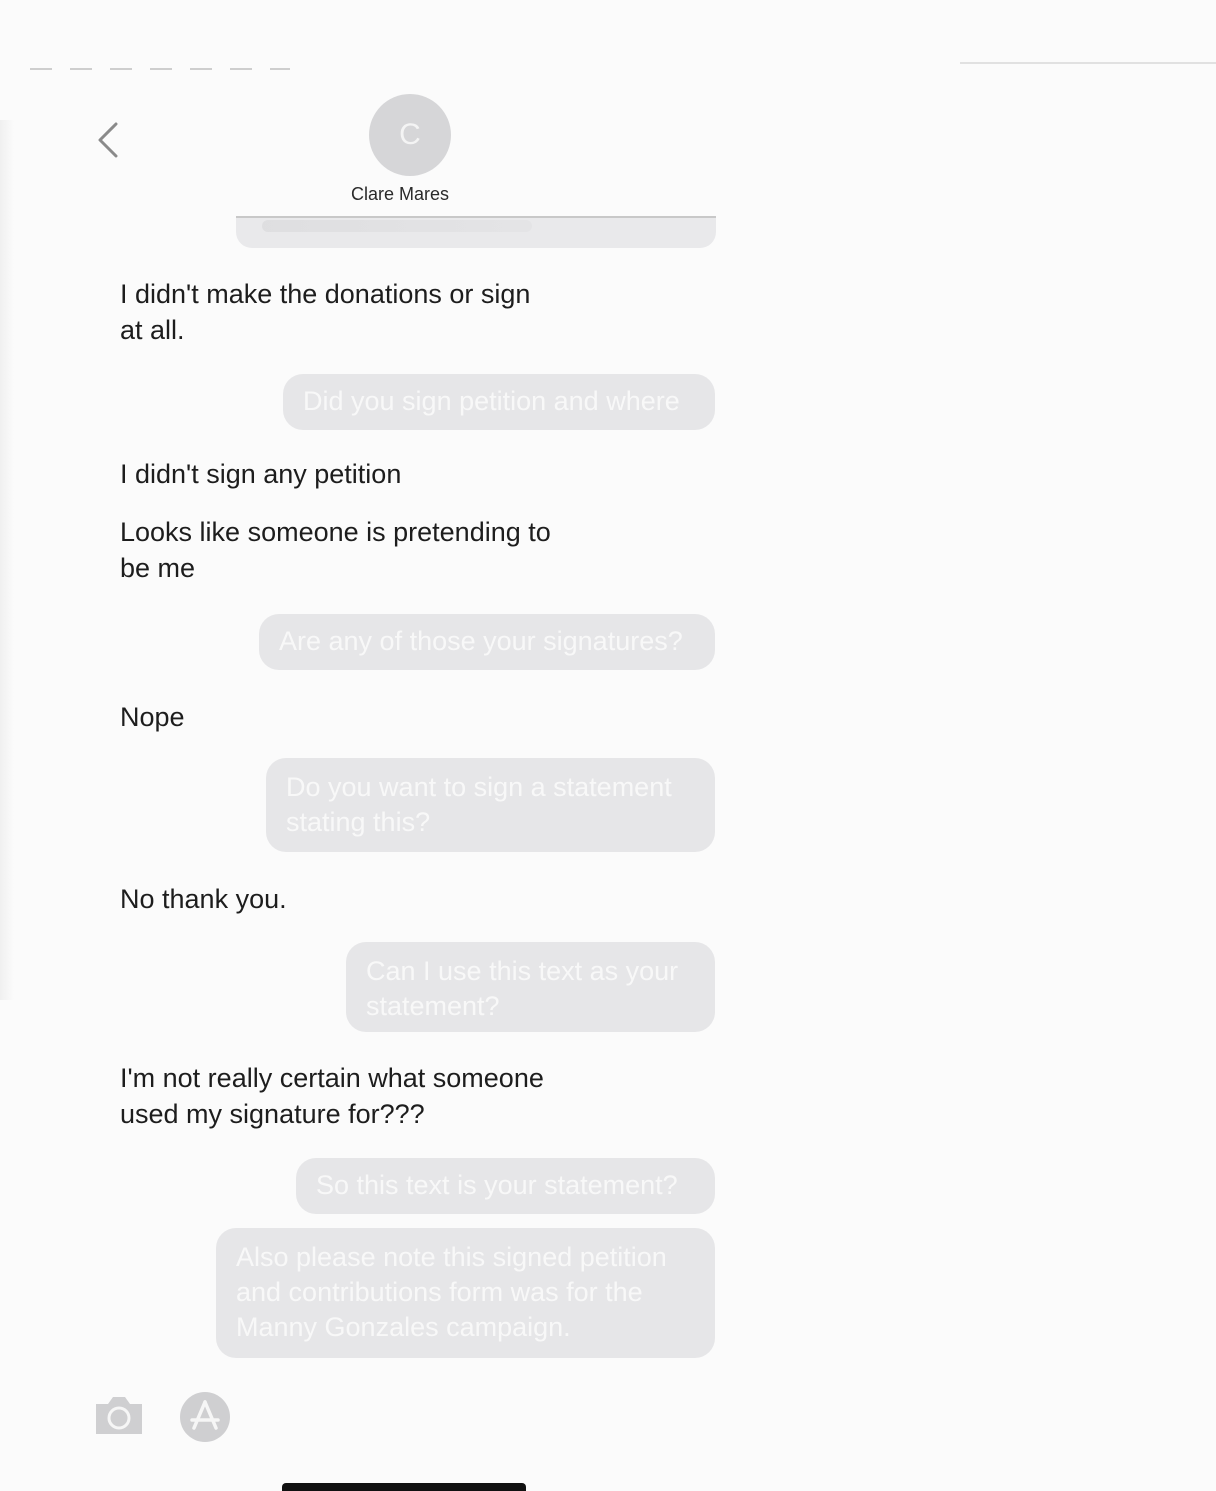 The height and width of the screenshot is (1491, 1216). I want to click on sent-message-bubble: So this text is your statement?, so click(505, 1186).